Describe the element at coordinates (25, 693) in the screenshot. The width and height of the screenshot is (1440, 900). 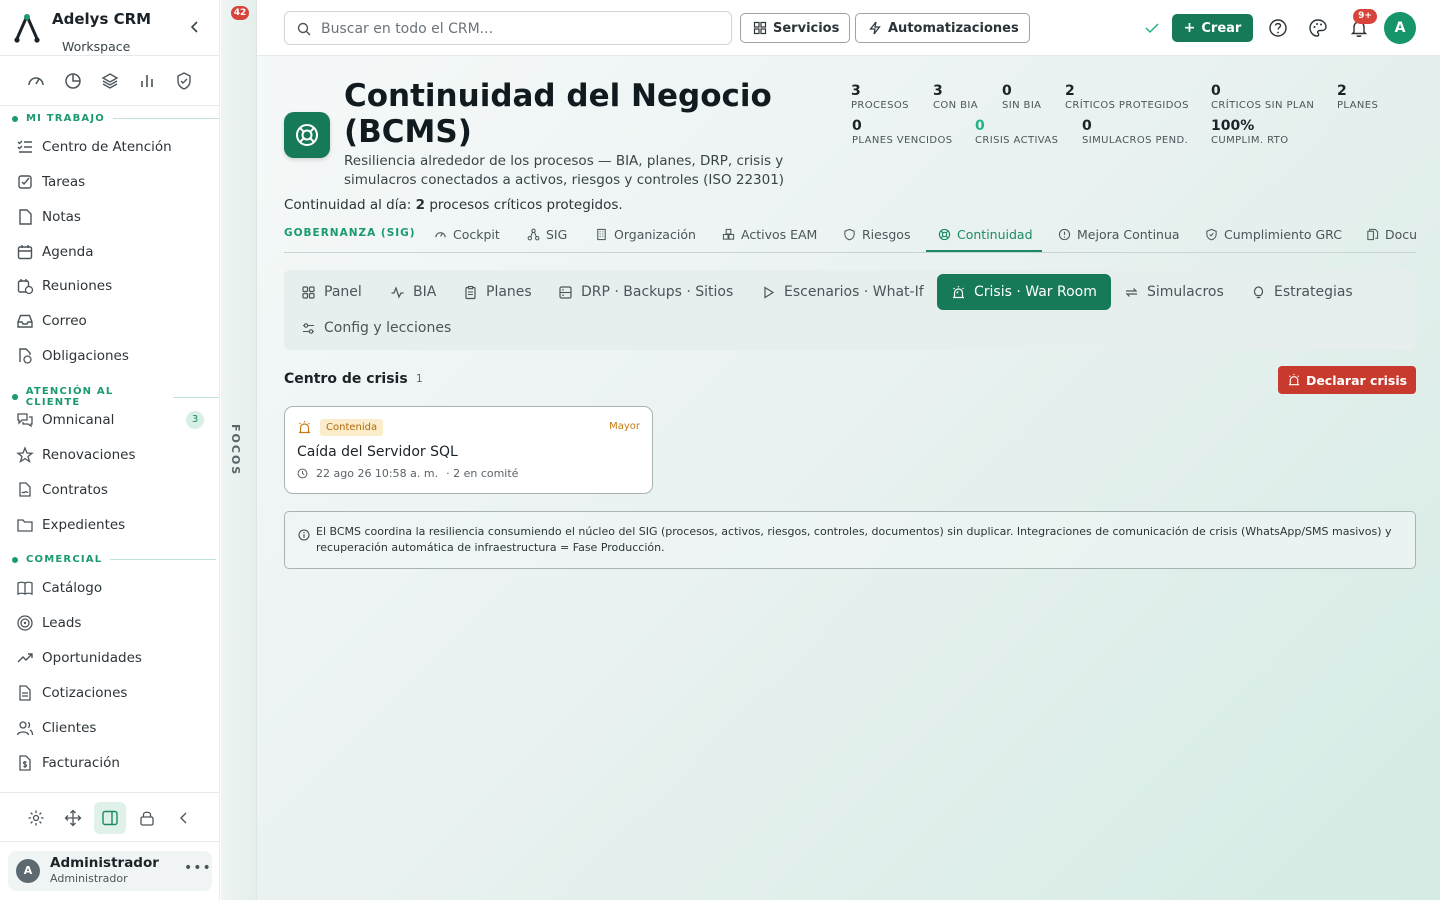
I see `document-icon` at that location.